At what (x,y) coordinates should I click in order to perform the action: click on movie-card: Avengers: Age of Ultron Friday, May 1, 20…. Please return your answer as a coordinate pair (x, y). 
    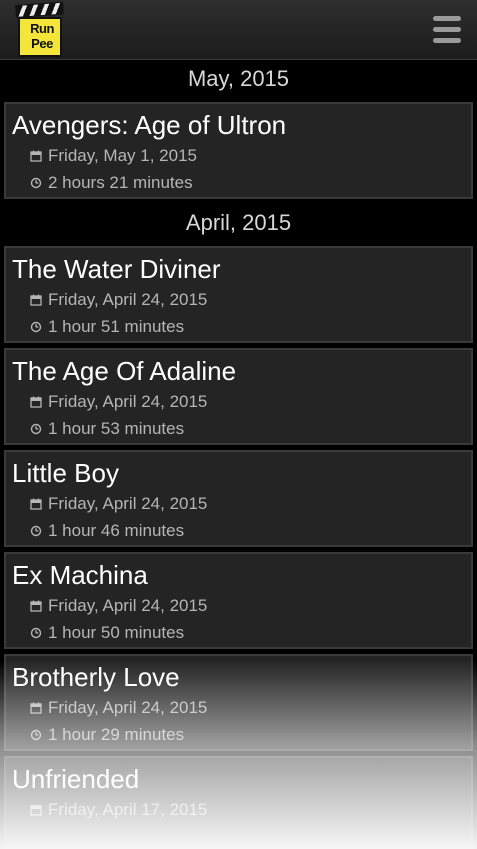
    Looking at the image, I should click on (238, 150).